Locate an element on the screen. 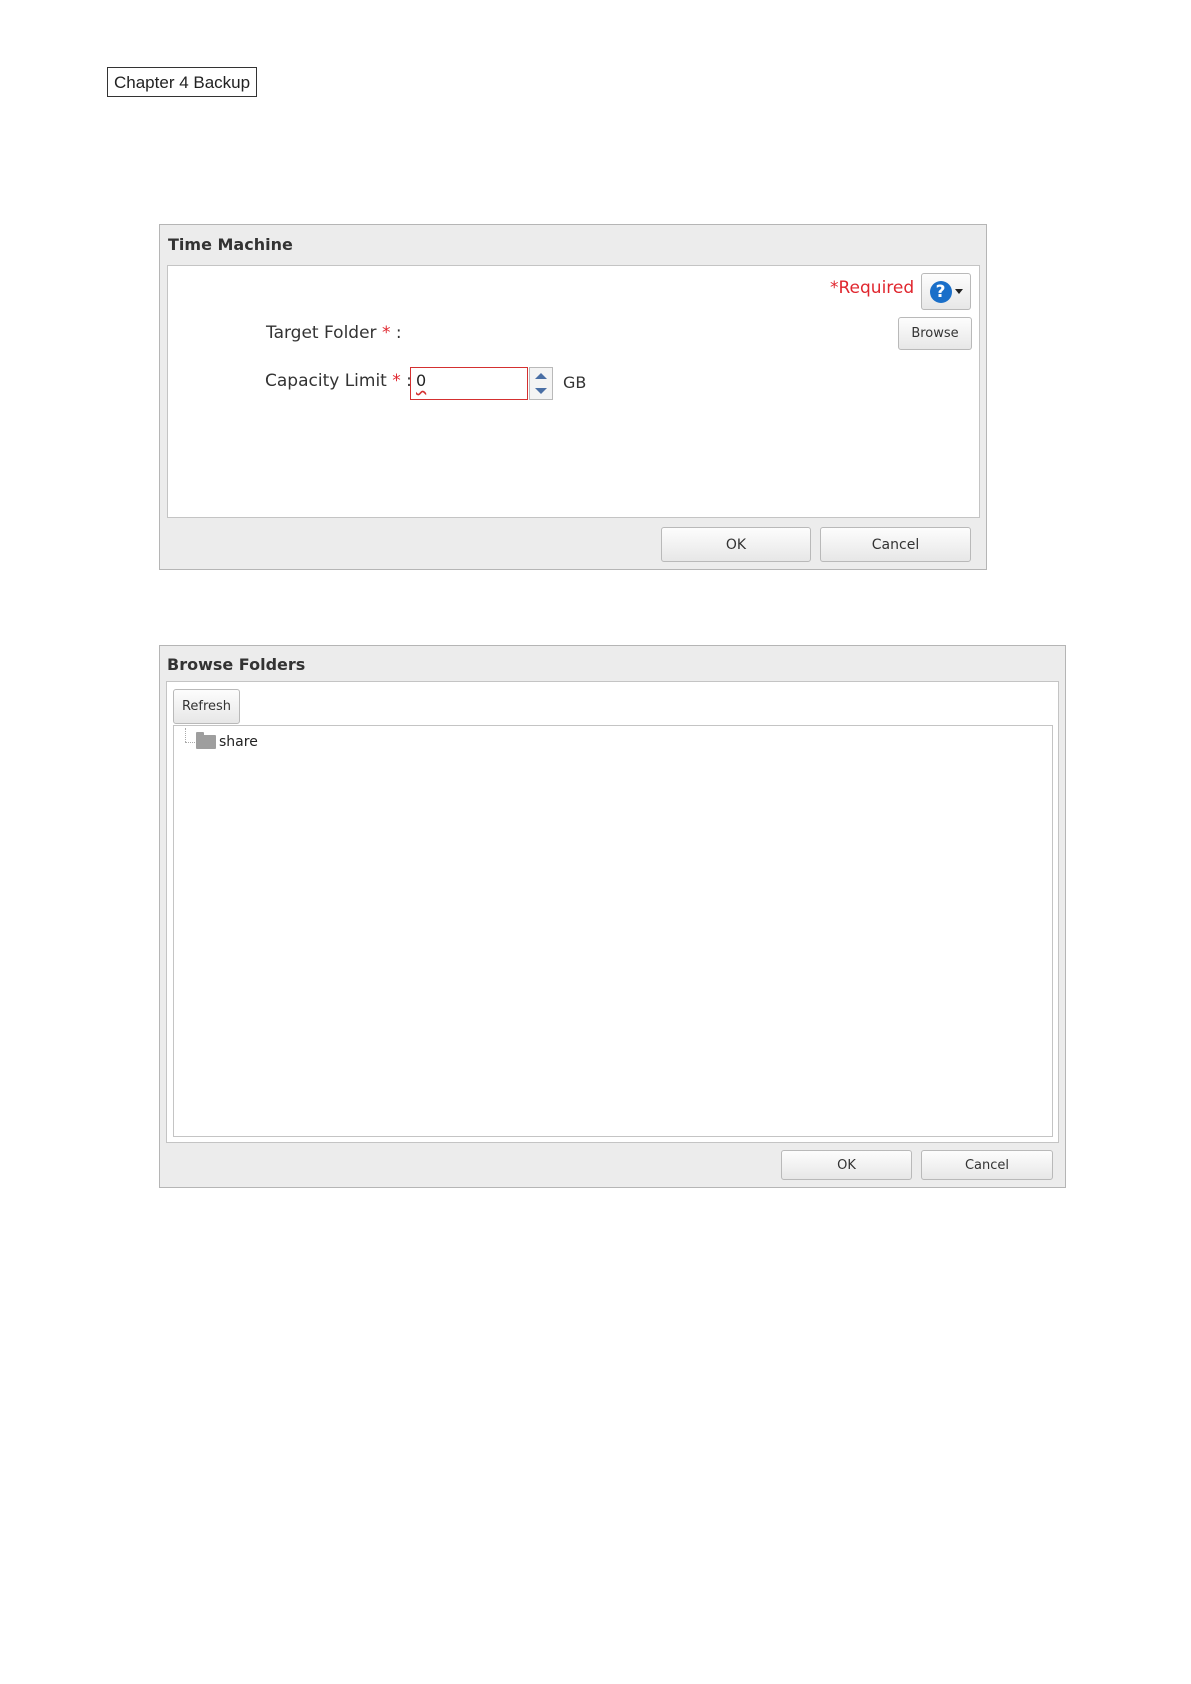 The height and width of the screenshot is (1684, 1191). chevron-up-icon is located at coordinates (541, 375).